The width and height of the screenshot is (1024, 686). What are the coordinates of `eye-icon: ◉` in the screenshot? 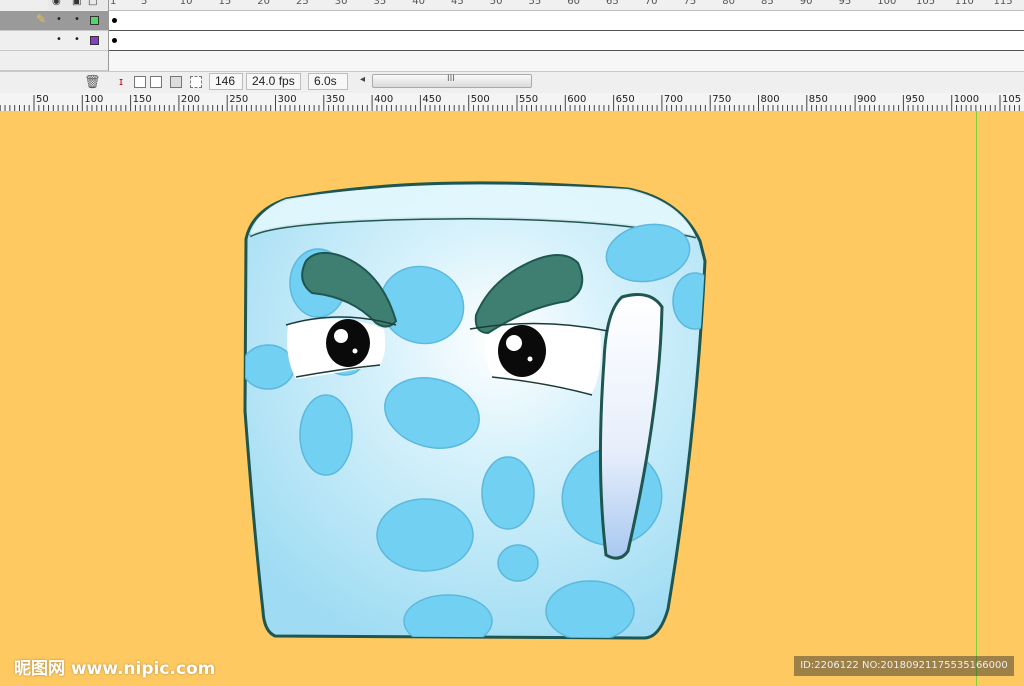 It's located at (56, 3).